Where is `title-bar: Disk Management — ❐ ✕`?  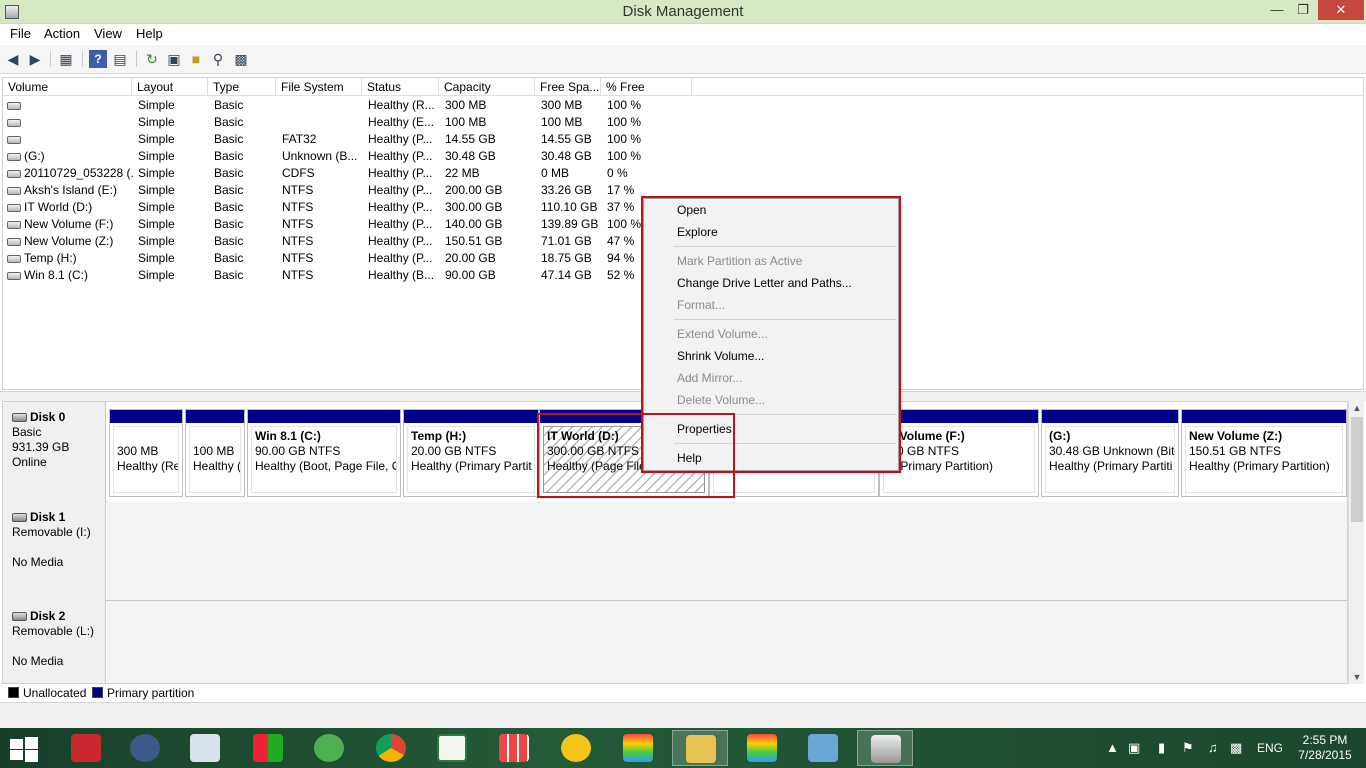 title-bar: Disk Management — ❐ ✕ is located at coordinates (683, 12).